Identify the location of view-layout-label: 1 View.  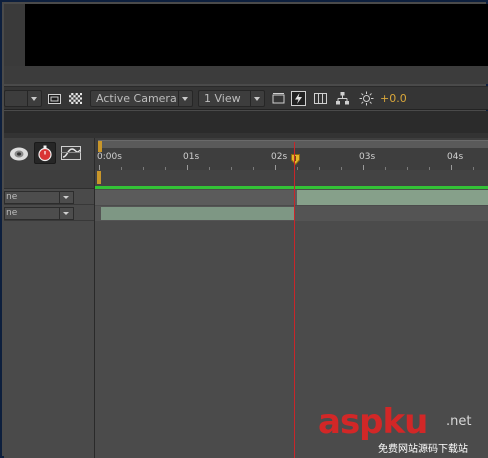
(222, 98).